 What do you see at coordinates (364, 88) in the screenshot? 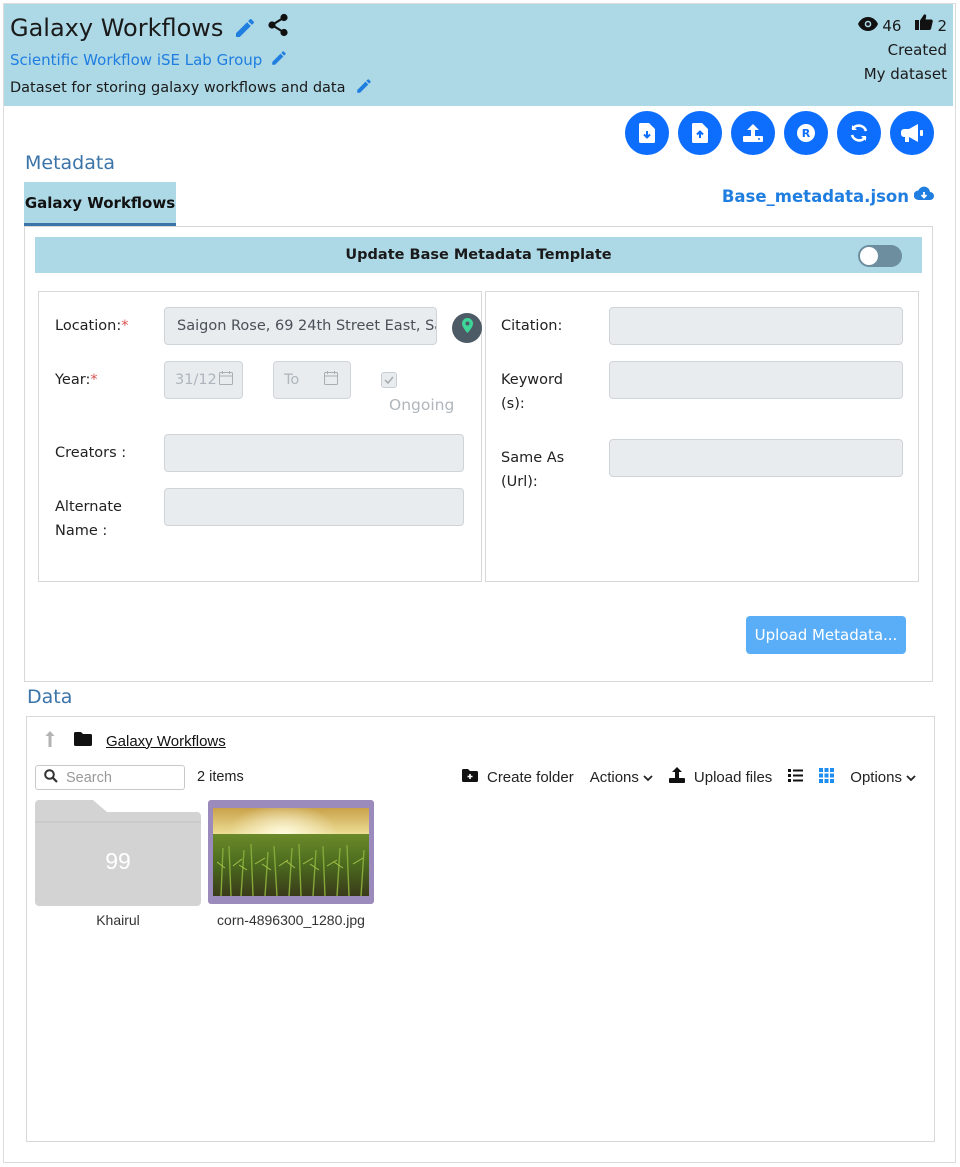
I see `edit-description-pencil-icon` at bounding box center [364, 88].